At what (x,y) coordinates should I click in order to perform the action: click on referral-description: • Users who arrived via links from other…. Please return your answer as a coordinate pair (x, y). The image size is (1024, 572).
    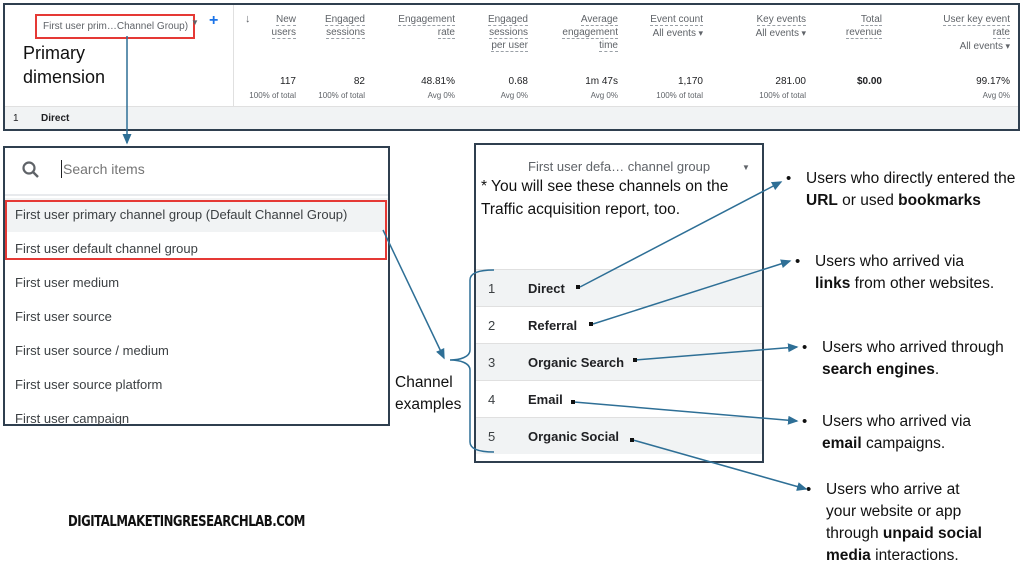
    Looking at the image, I should click on (895, 273).